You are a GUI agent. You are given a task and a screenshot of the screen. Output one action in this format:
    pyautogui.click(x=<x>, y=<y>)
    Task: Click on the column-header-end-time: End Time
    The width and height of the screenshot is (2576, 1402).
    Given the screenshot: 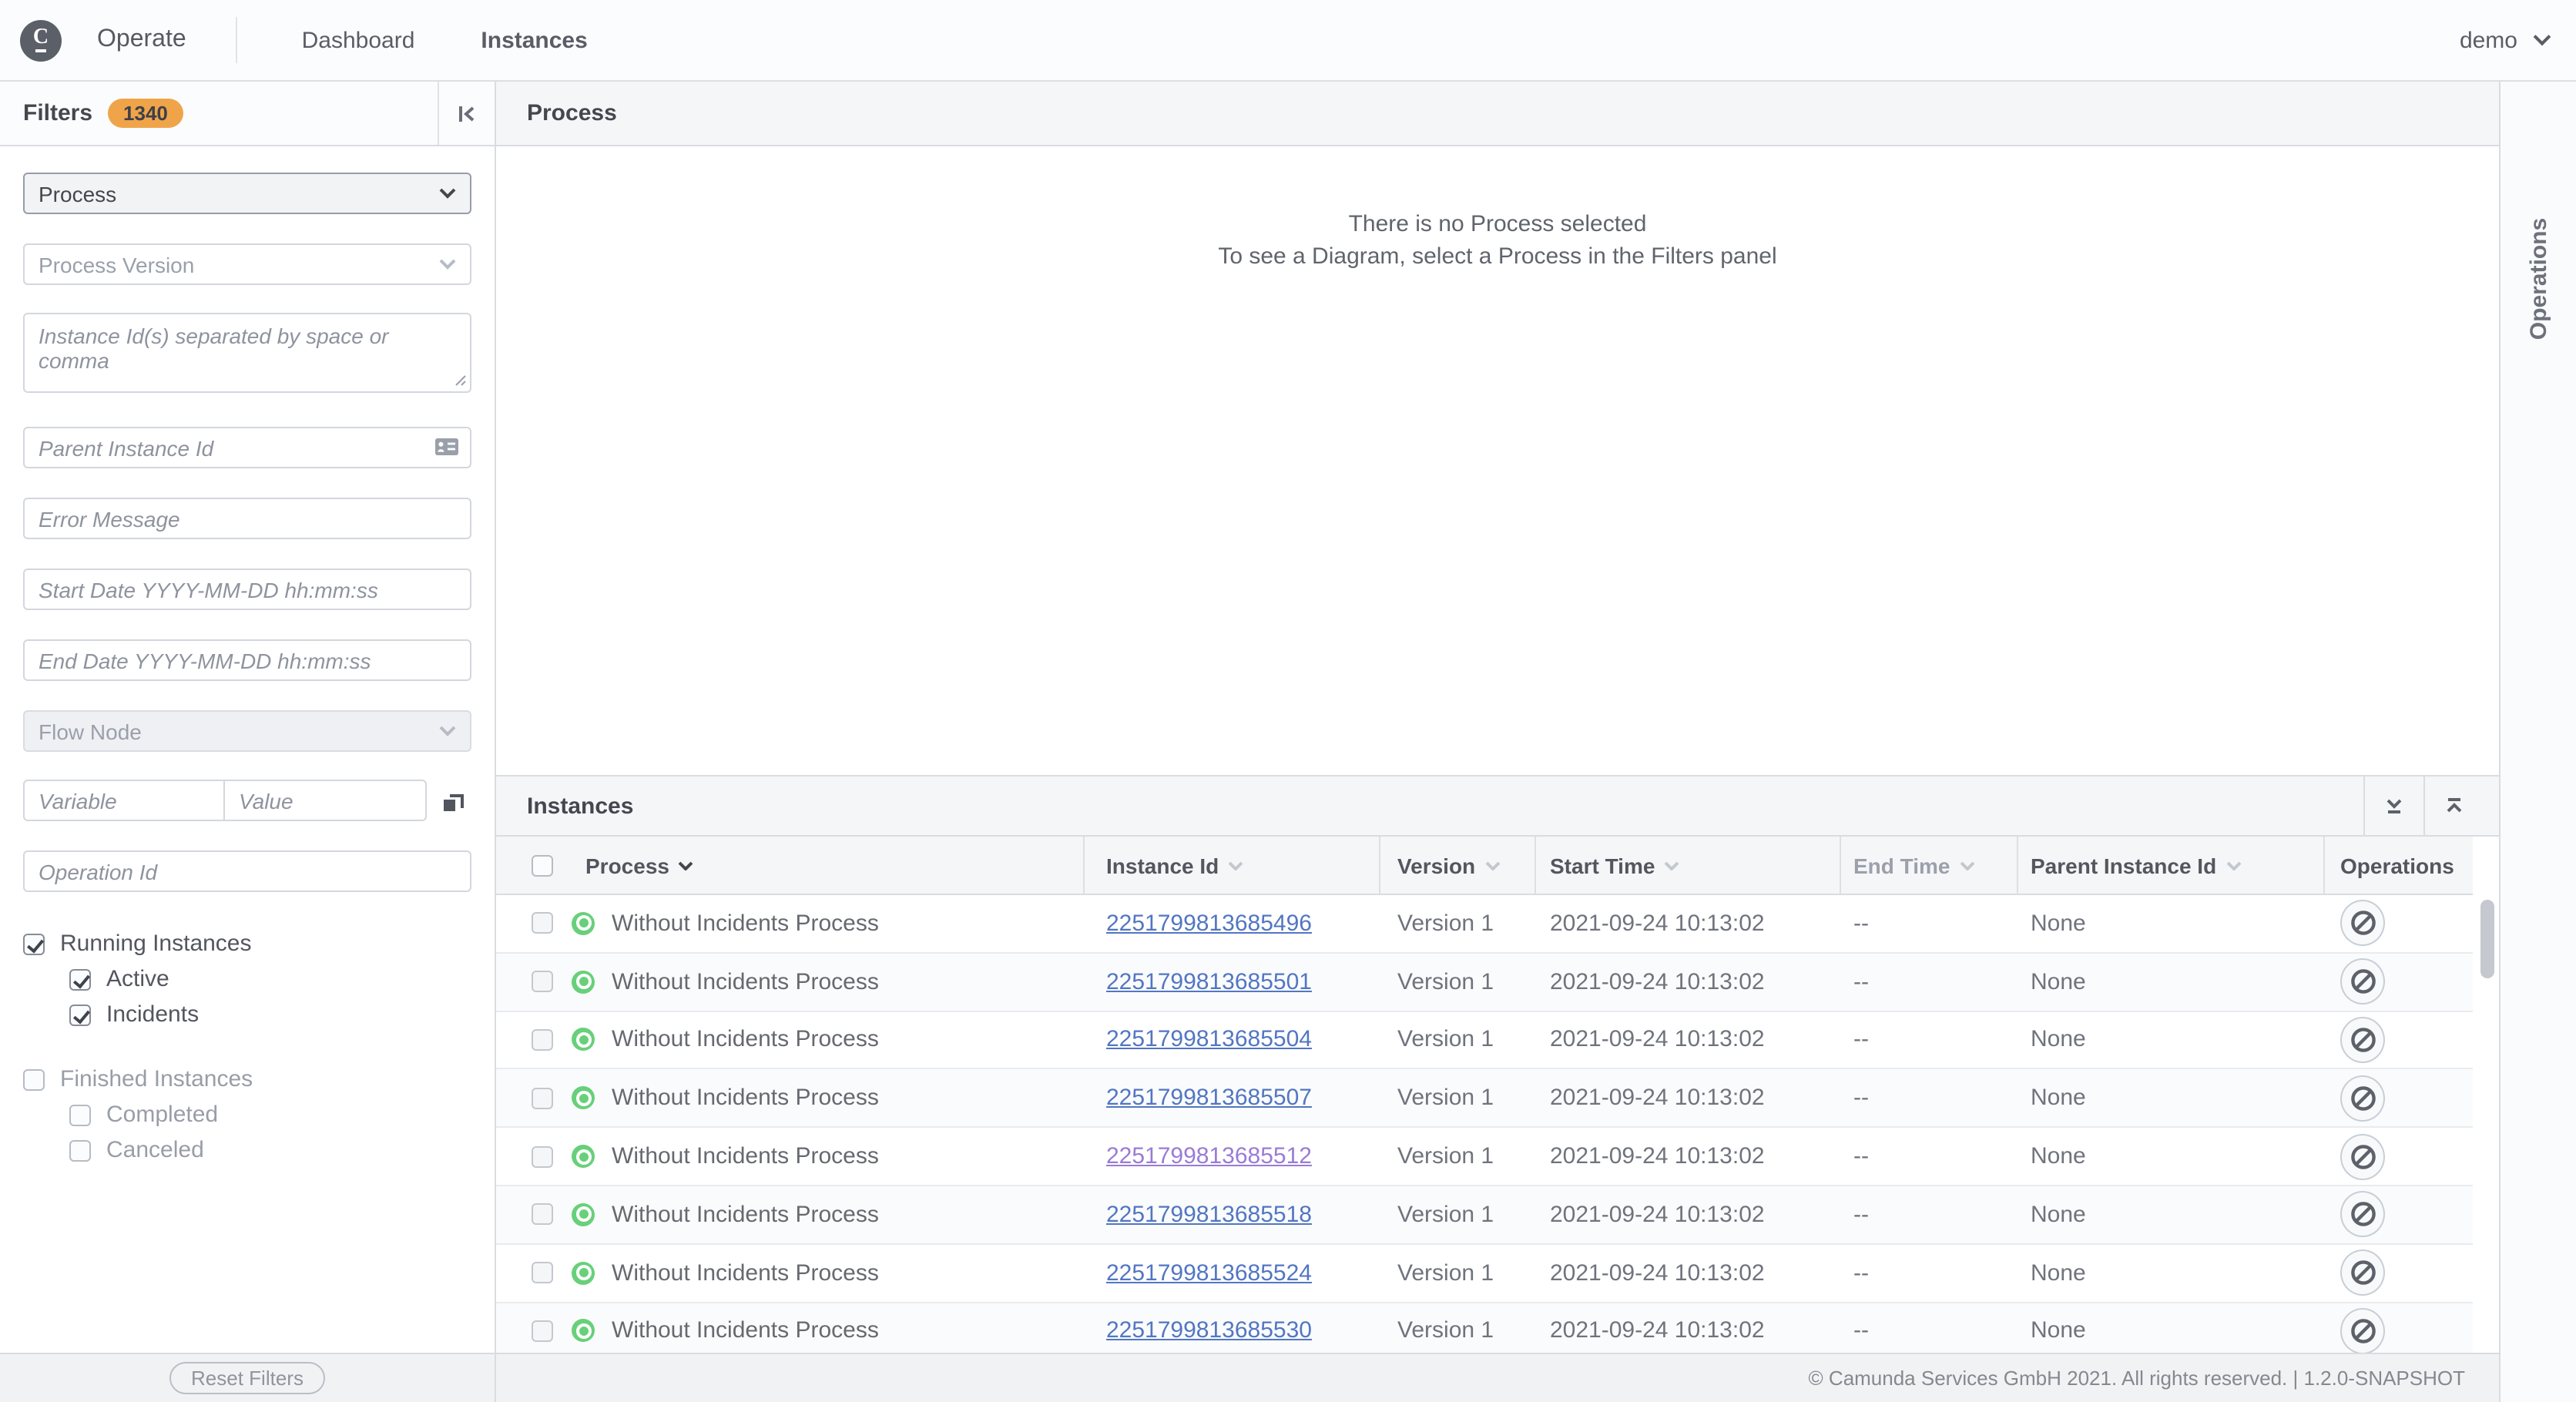 What is the action you would take?
    pyautogui.click(x=1901, y=865)
    